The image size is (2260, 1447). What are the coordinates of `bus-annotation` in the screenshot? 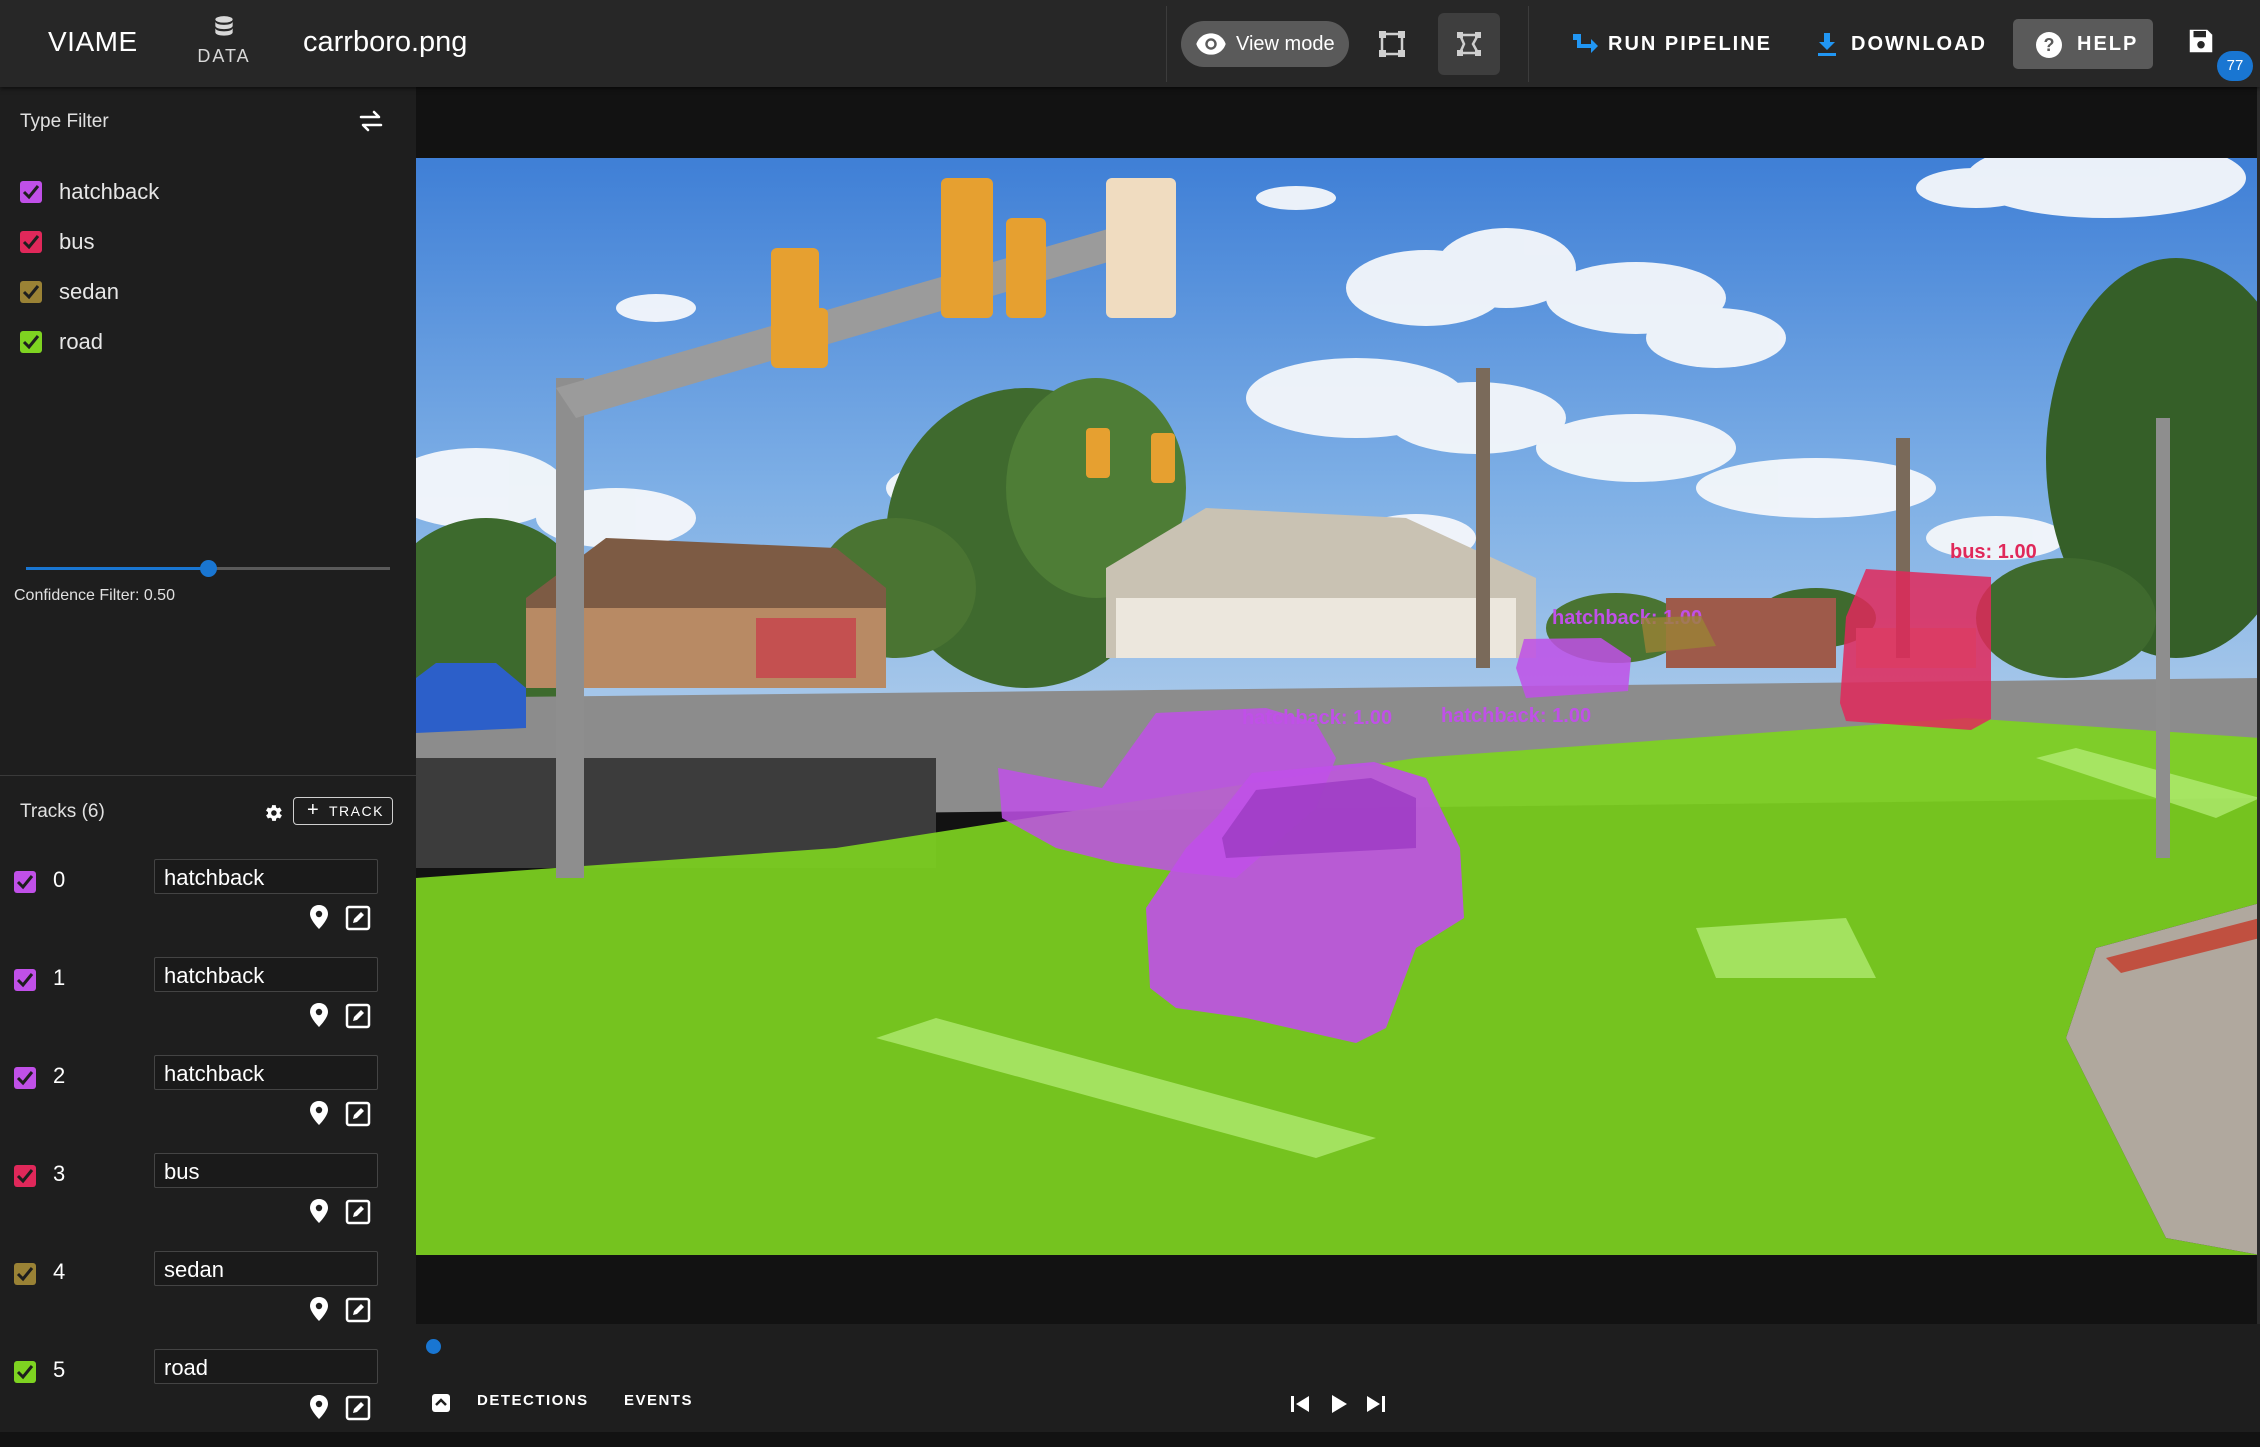 It's located at (1915, 649).